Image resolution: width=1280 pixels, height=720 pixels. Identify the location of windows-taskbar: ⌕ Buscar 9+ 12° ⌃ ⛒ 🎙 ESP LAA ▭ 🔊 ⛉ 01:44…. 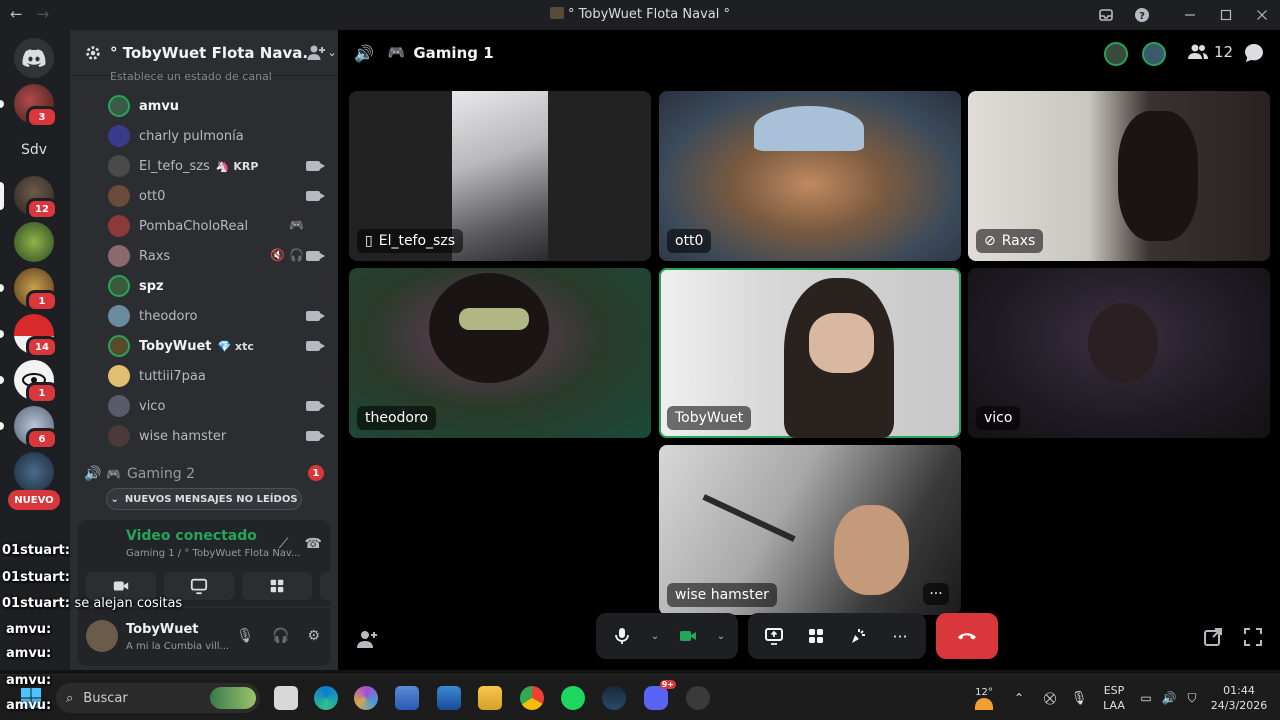
(640, 697).